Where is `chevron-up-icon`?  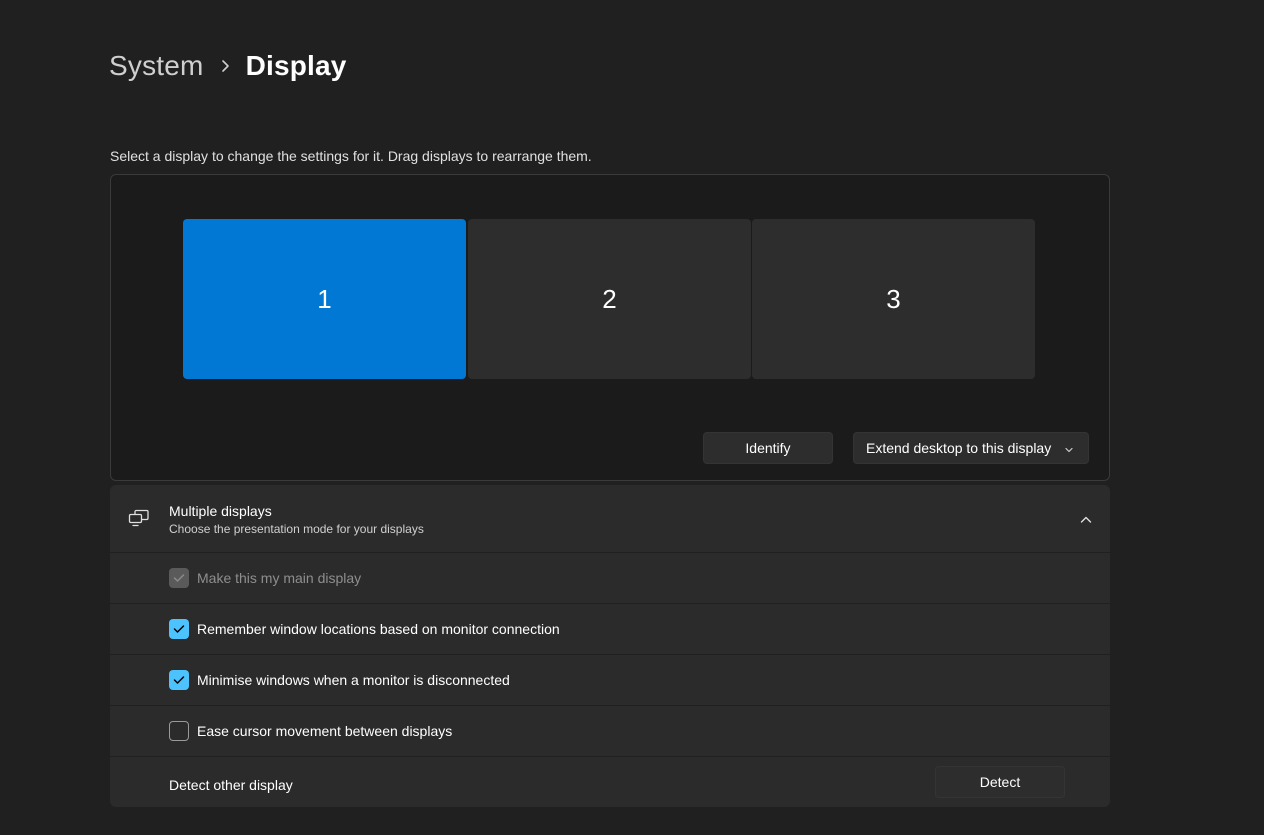 chevron-up-icon is located at coordinates (1086, 521).